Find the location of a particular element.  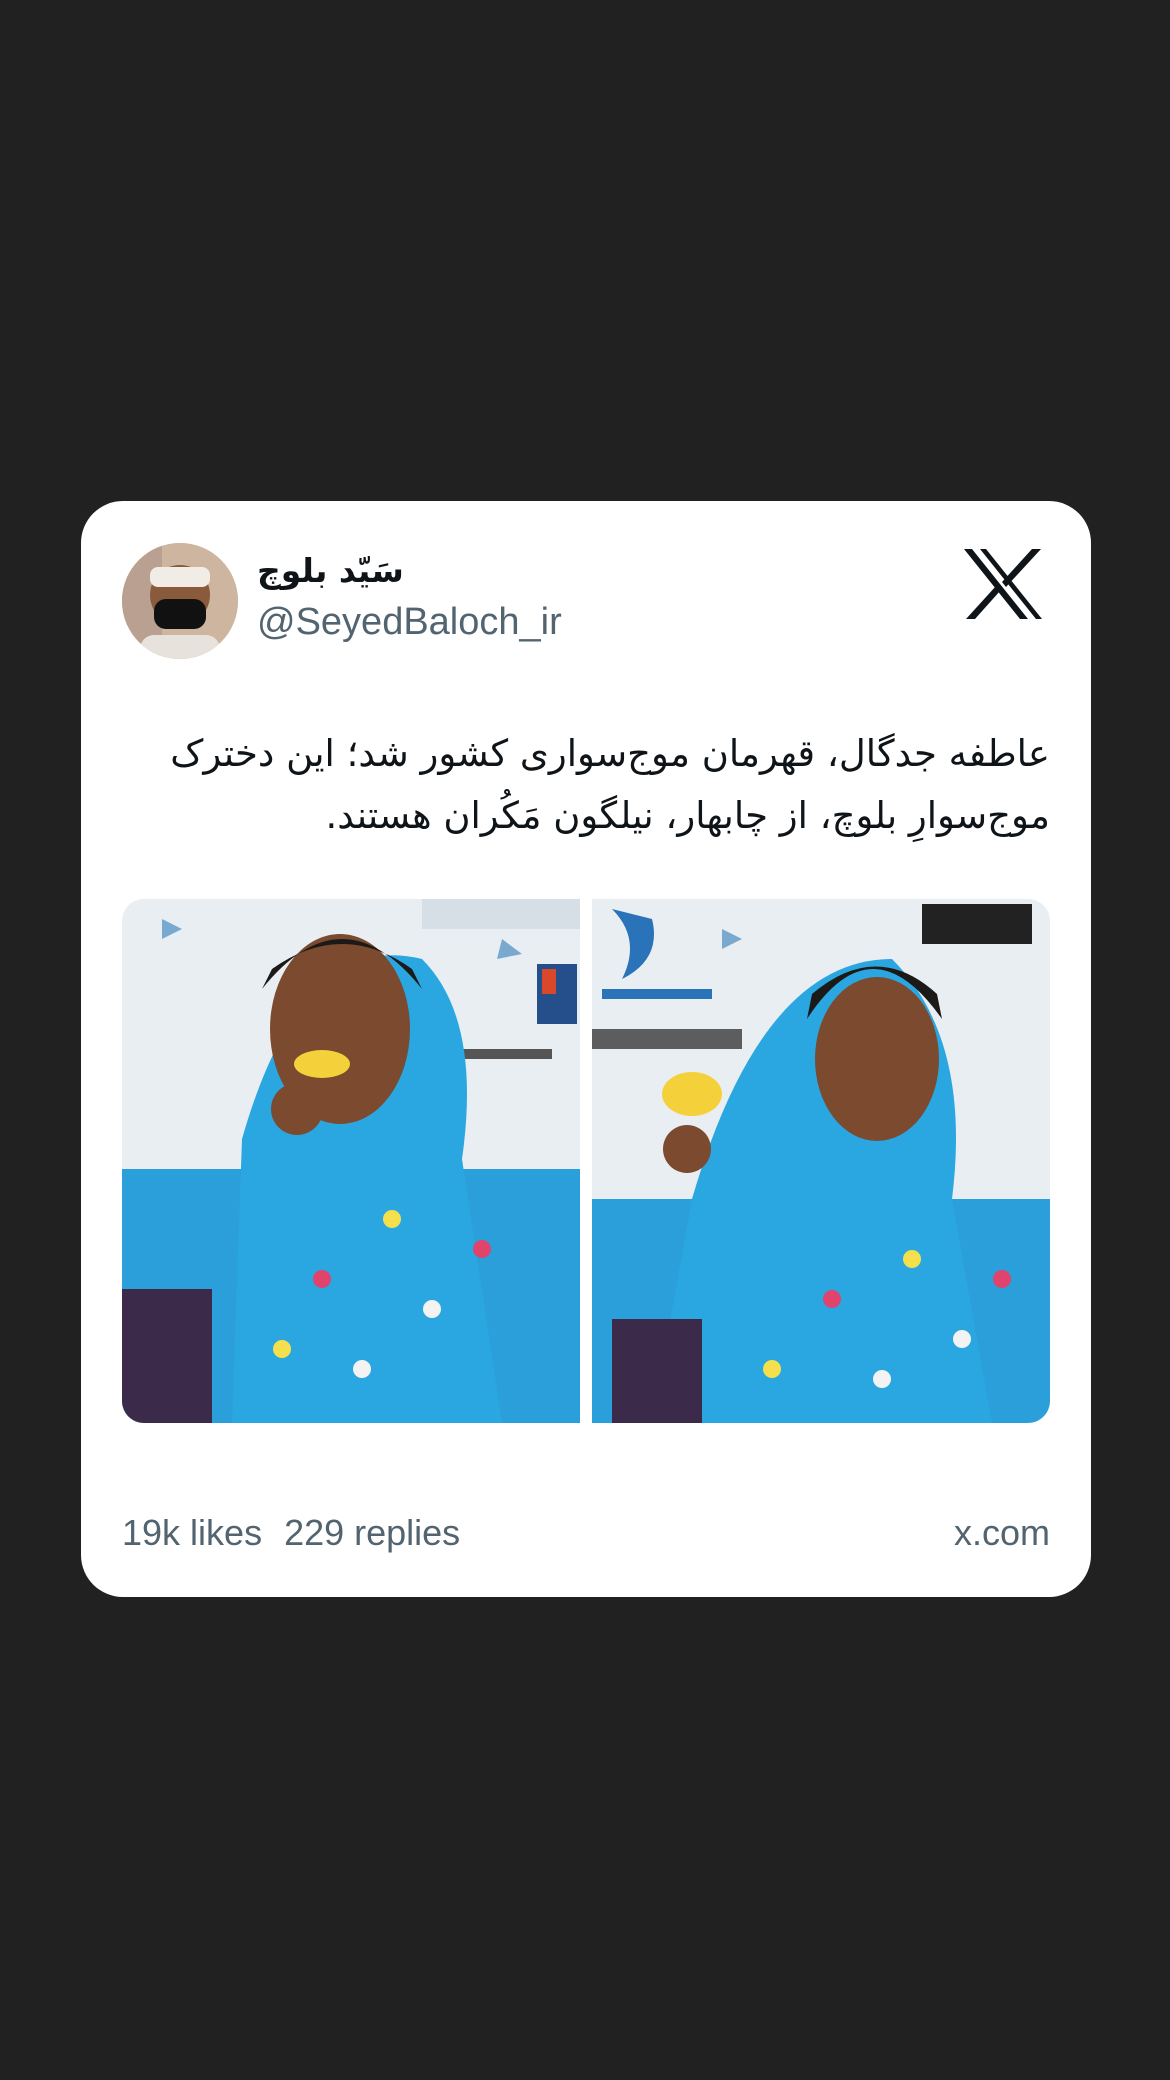

likes-count: 19k likes is located at coordinates (192, 1533).